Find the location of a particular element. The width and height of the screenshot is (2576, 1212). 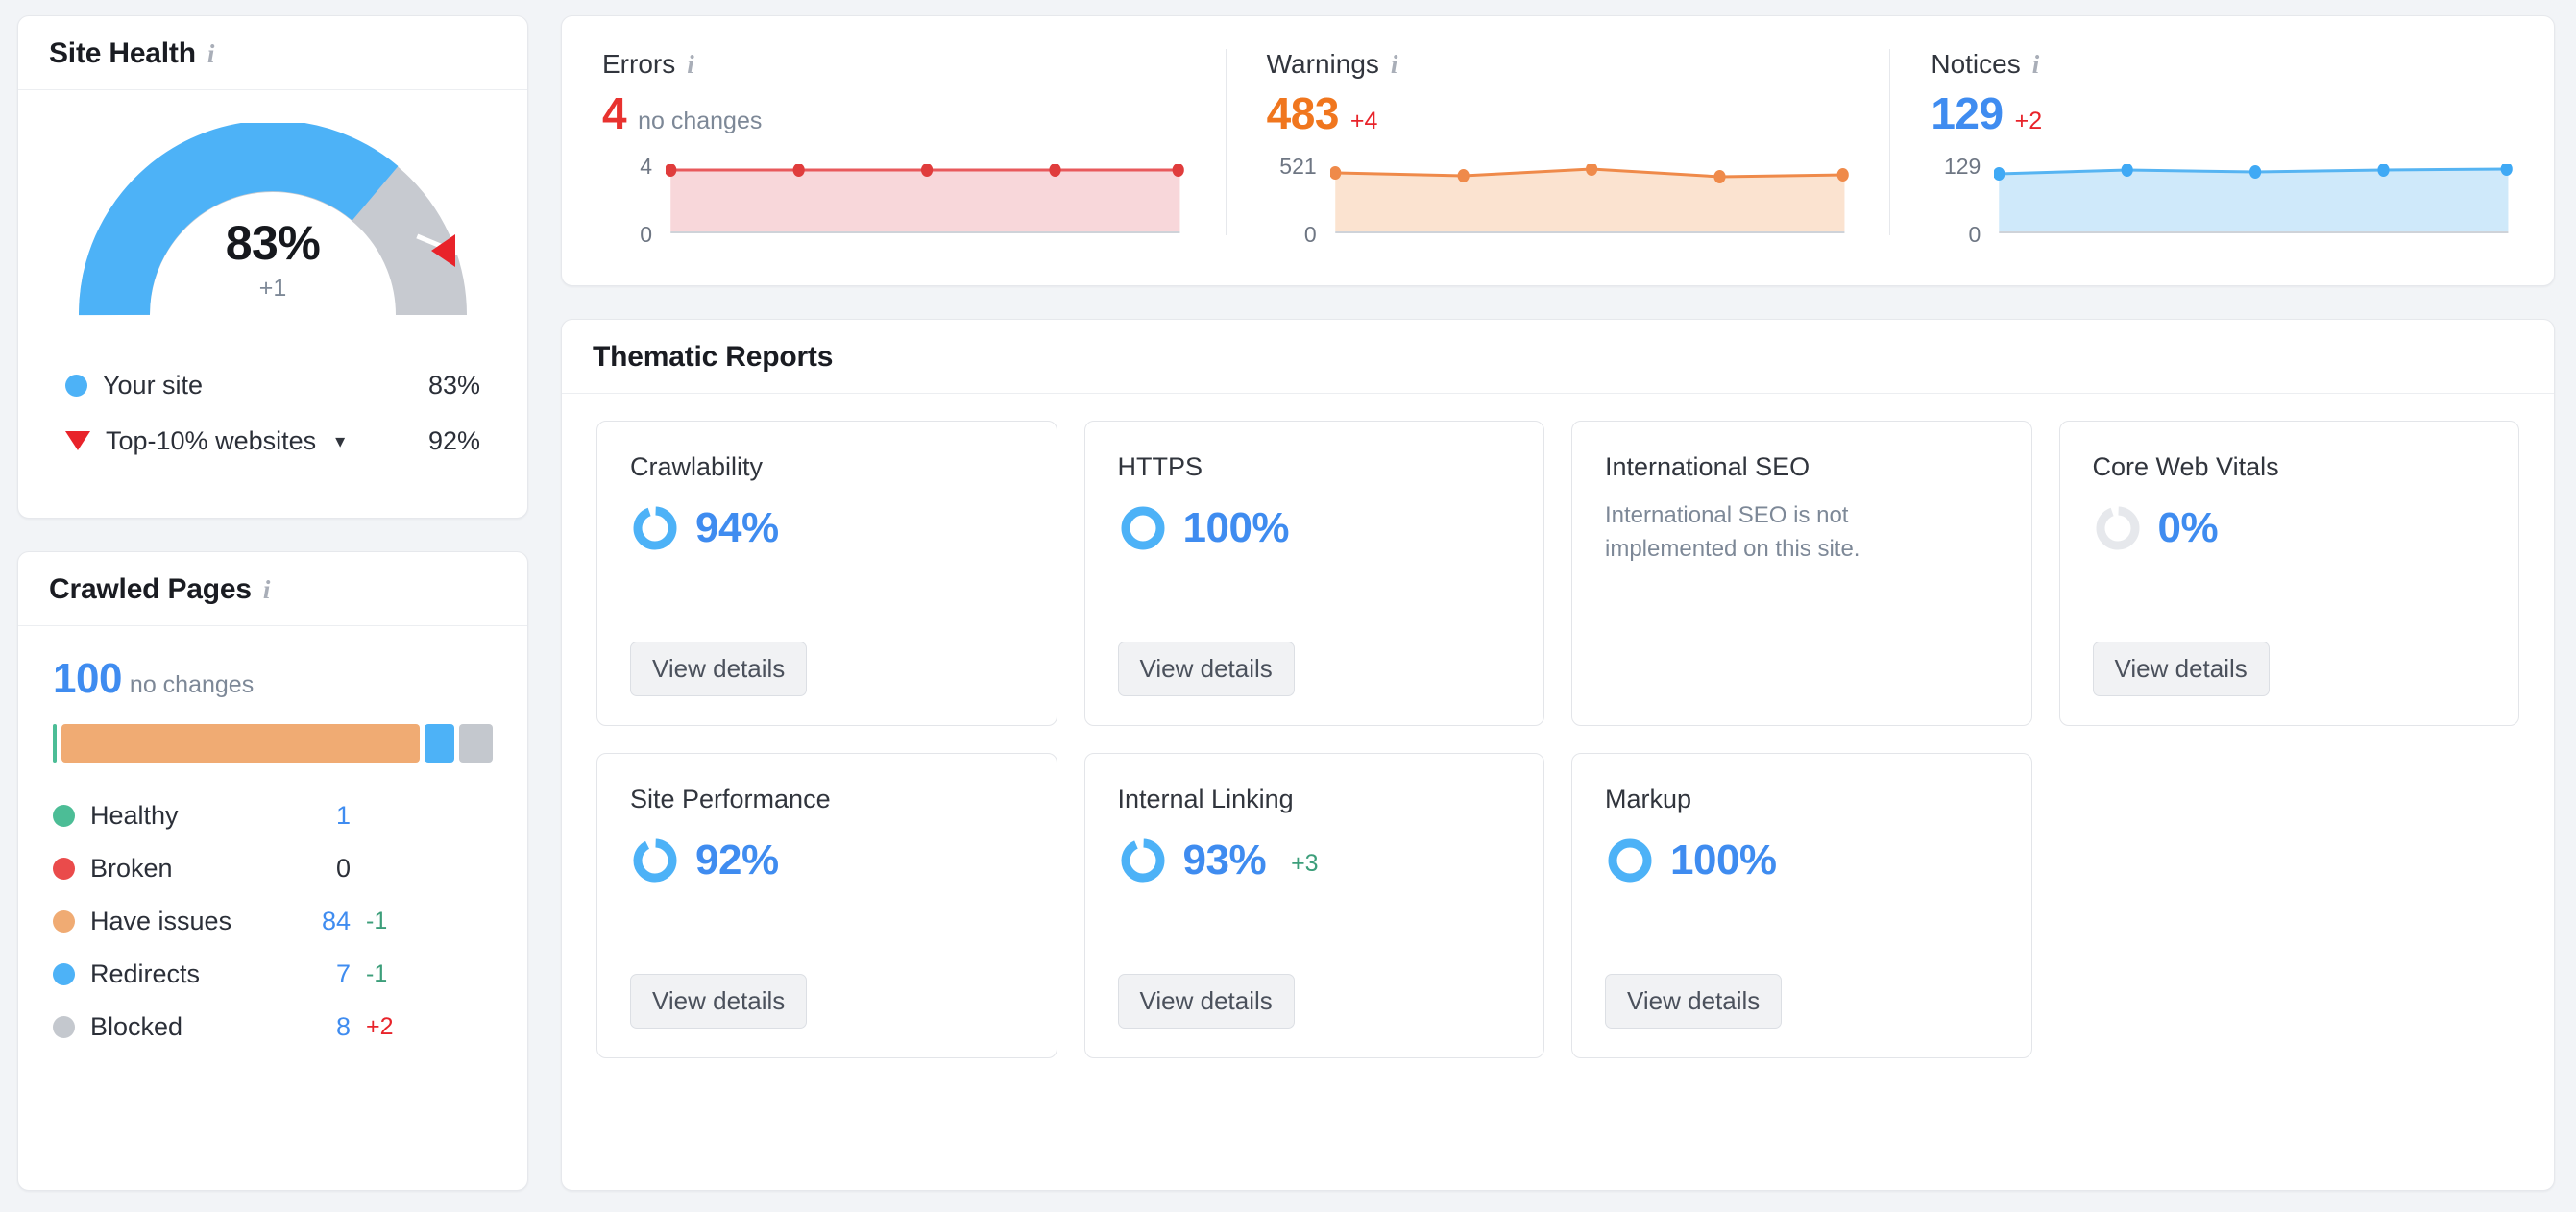

triangle-down-icon is located at coordinates (77, 441).